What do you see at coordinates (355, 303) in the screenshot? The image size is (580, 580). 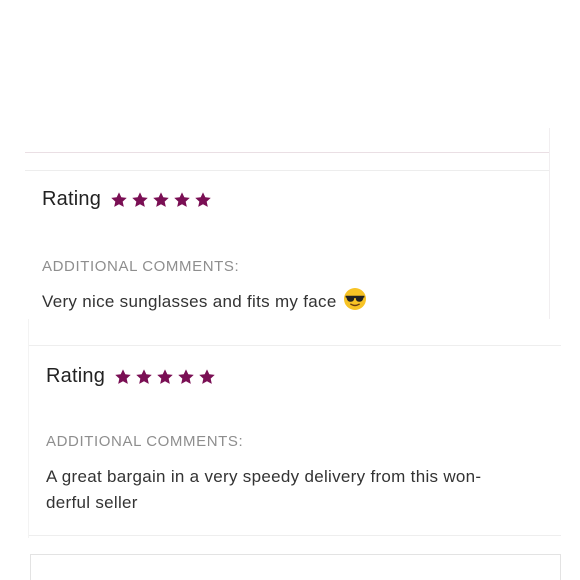 I see `sunglasses-emoji-icon` at bounding box center [355, 303].